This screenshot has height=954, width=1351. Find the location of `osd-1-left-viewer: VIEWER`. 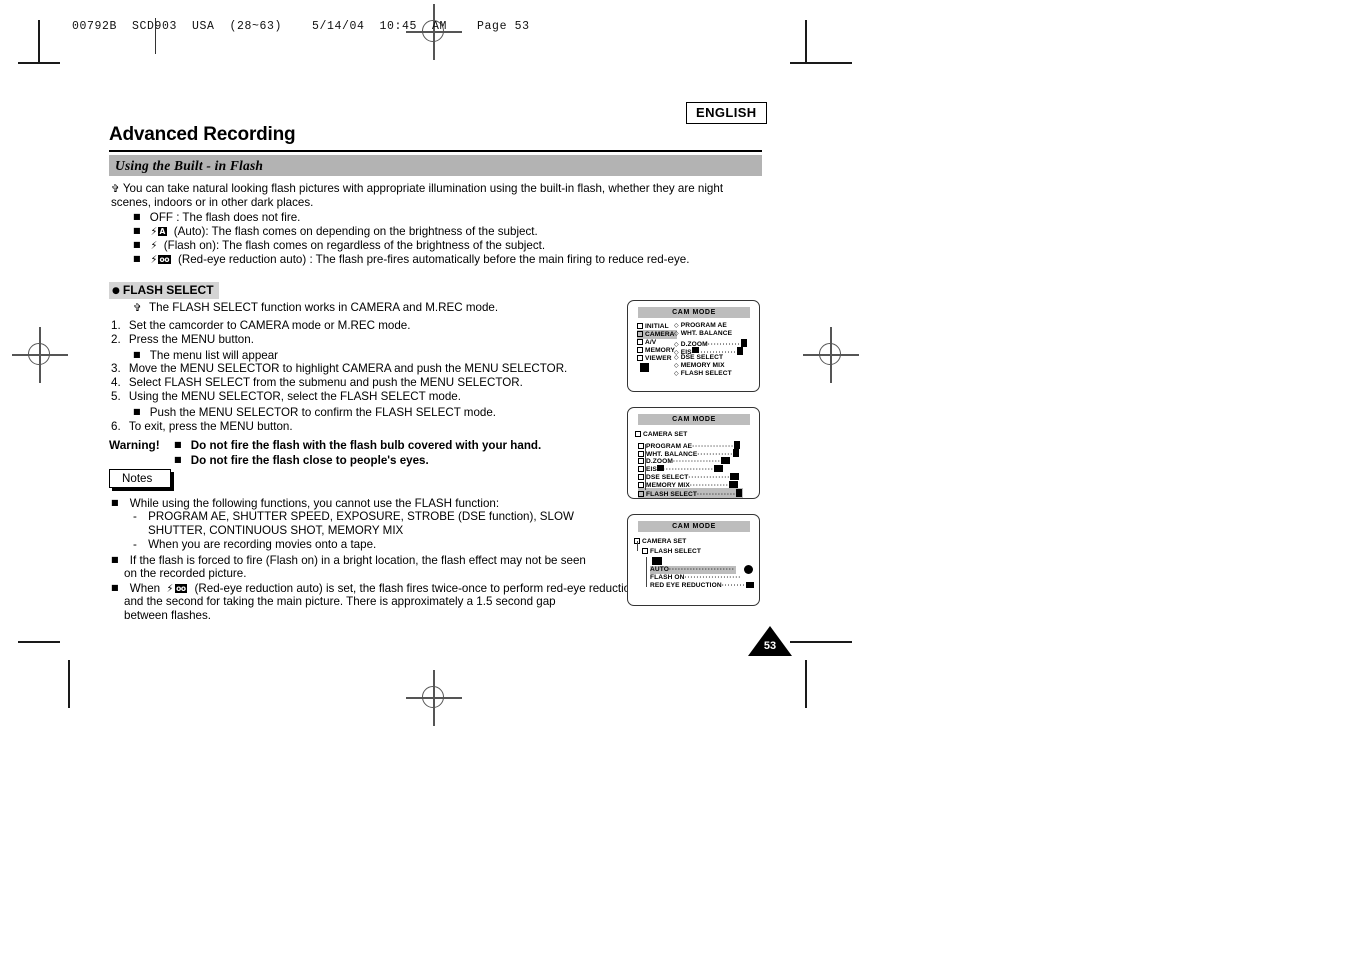

osd-1-left-viewer: VIEWER is located at coordinates (654, 358).